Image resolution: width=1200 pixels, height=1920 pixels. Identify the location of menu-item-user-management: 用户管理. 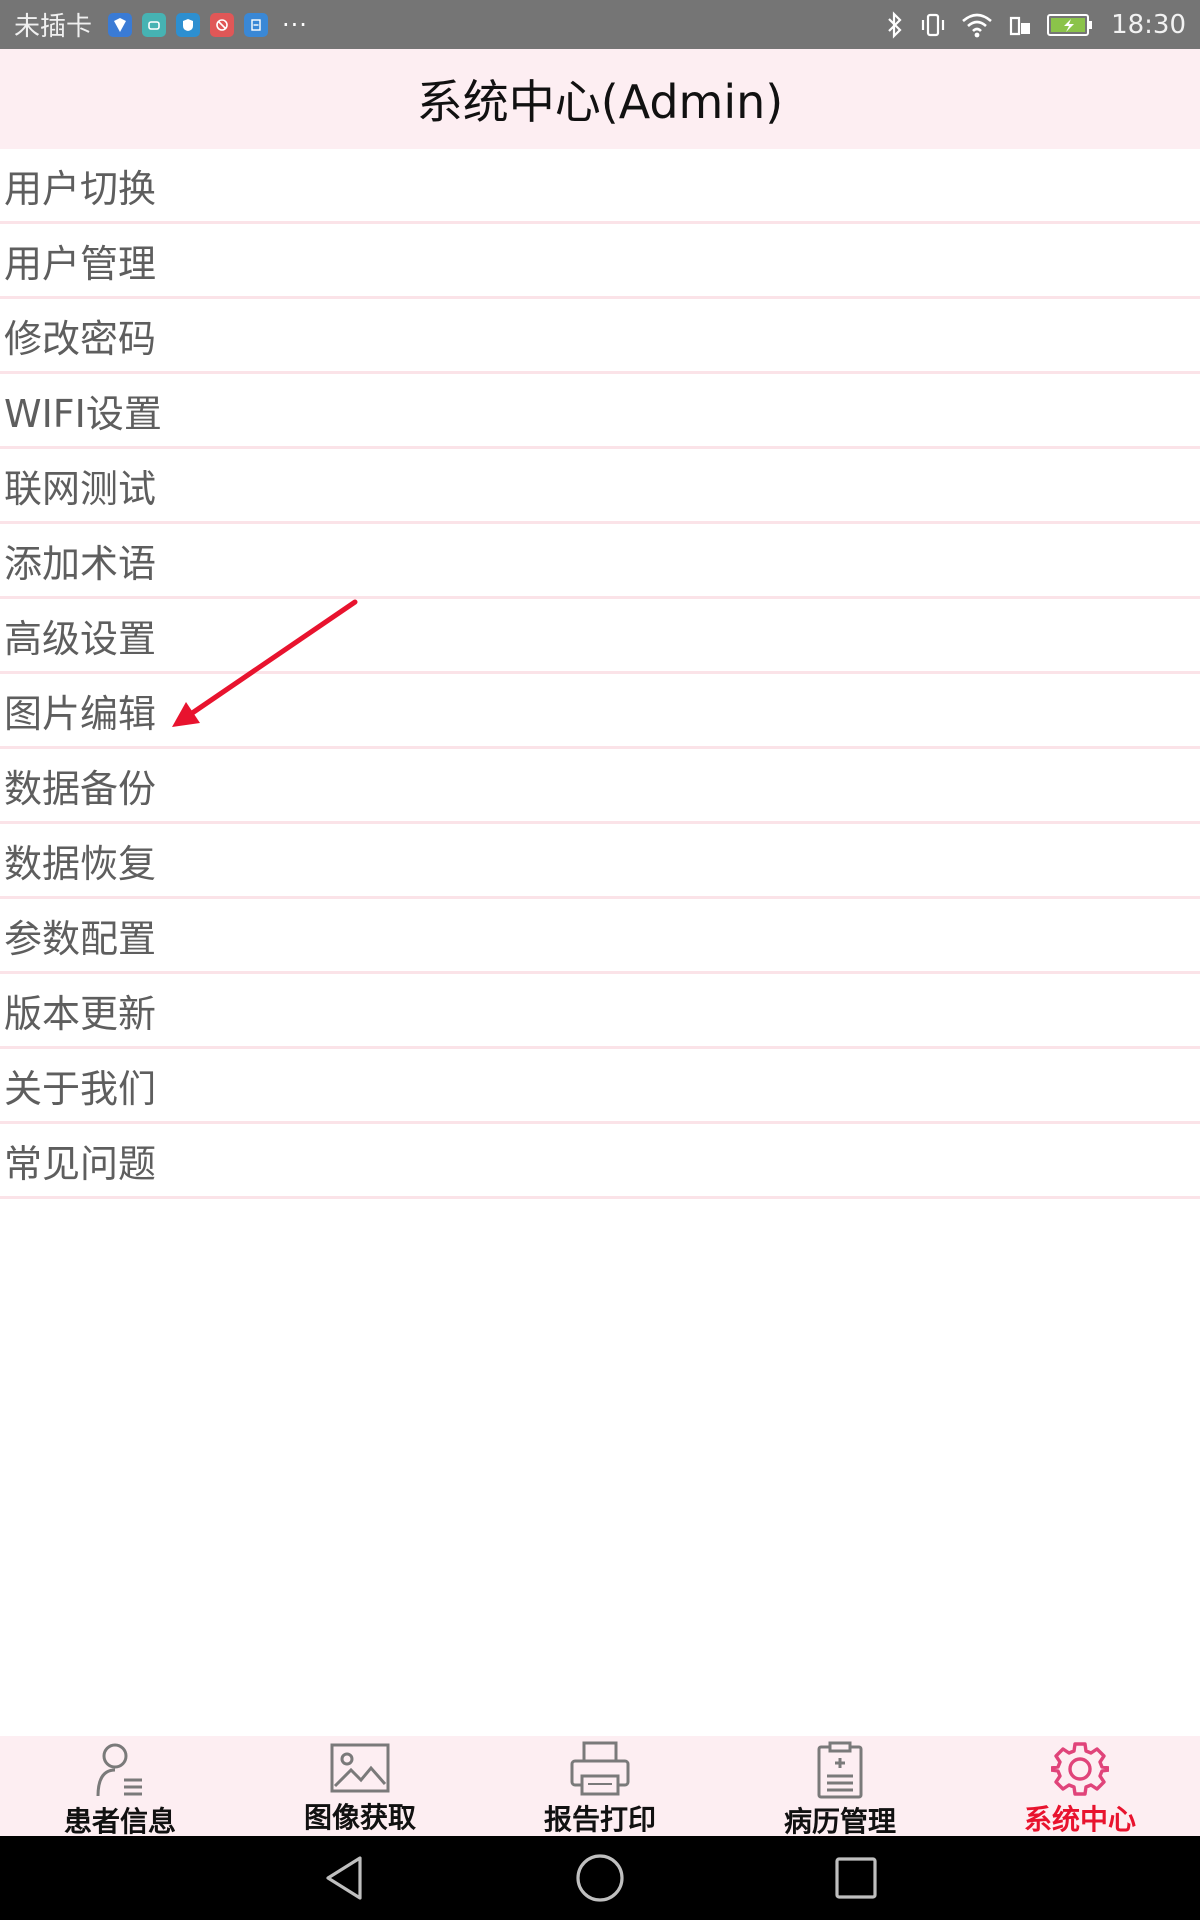
(600, 261).